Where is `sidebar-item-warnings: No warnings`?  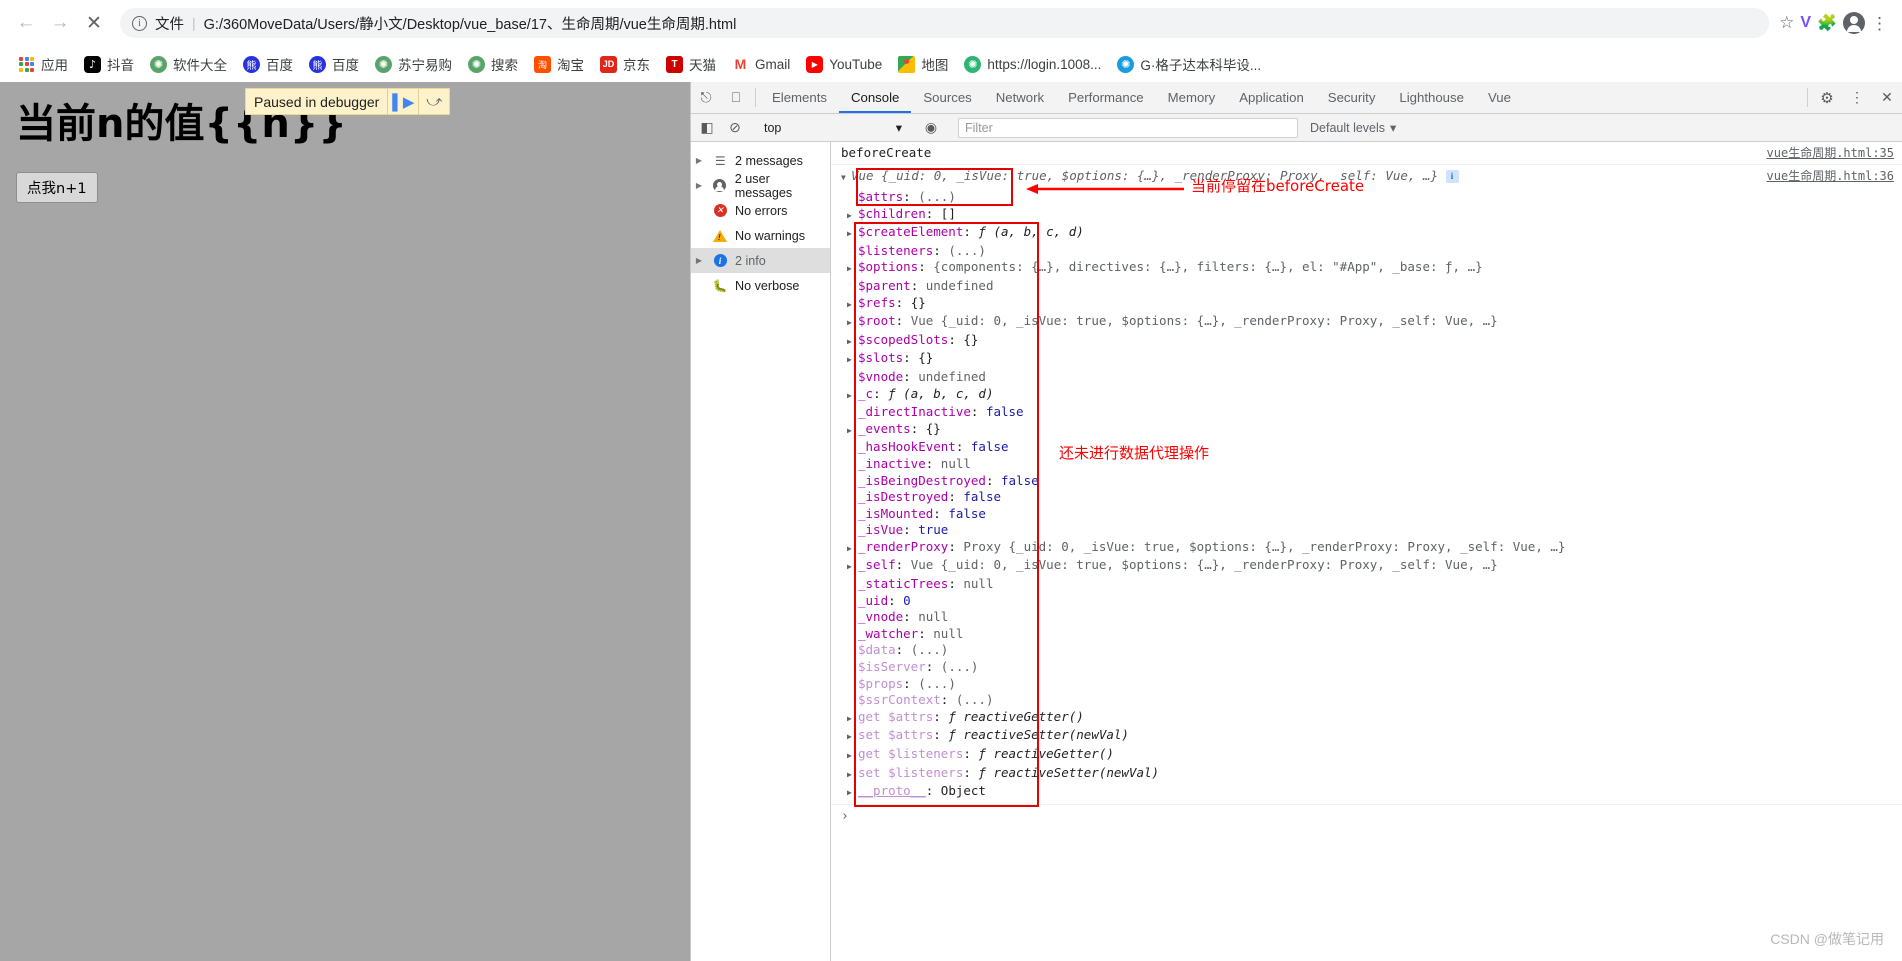 sidebar-item-warnings: No warnings is located at coordinates (760, 235).